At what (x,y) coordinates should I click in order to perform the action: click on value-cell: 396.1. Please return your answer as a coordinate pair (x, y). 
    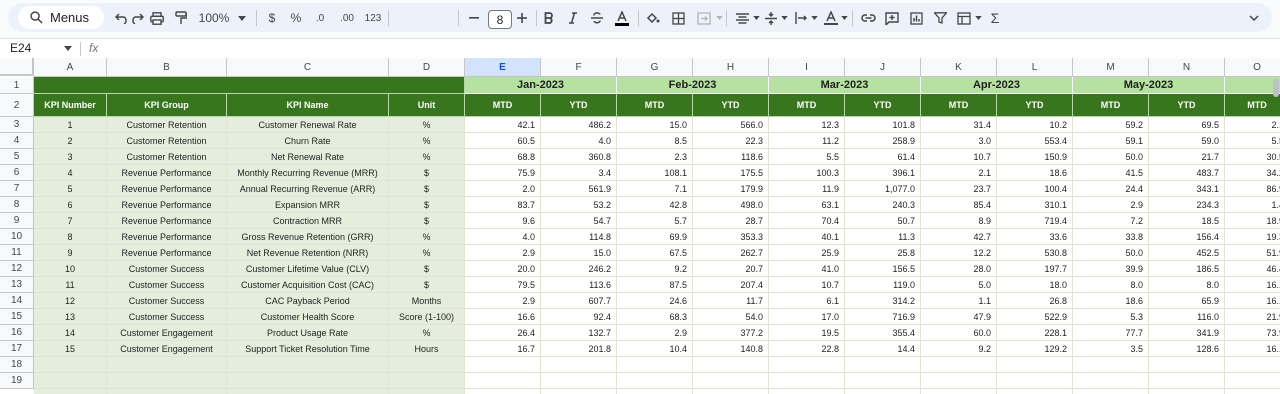
    Looking at the image, I should click on (883, 173).